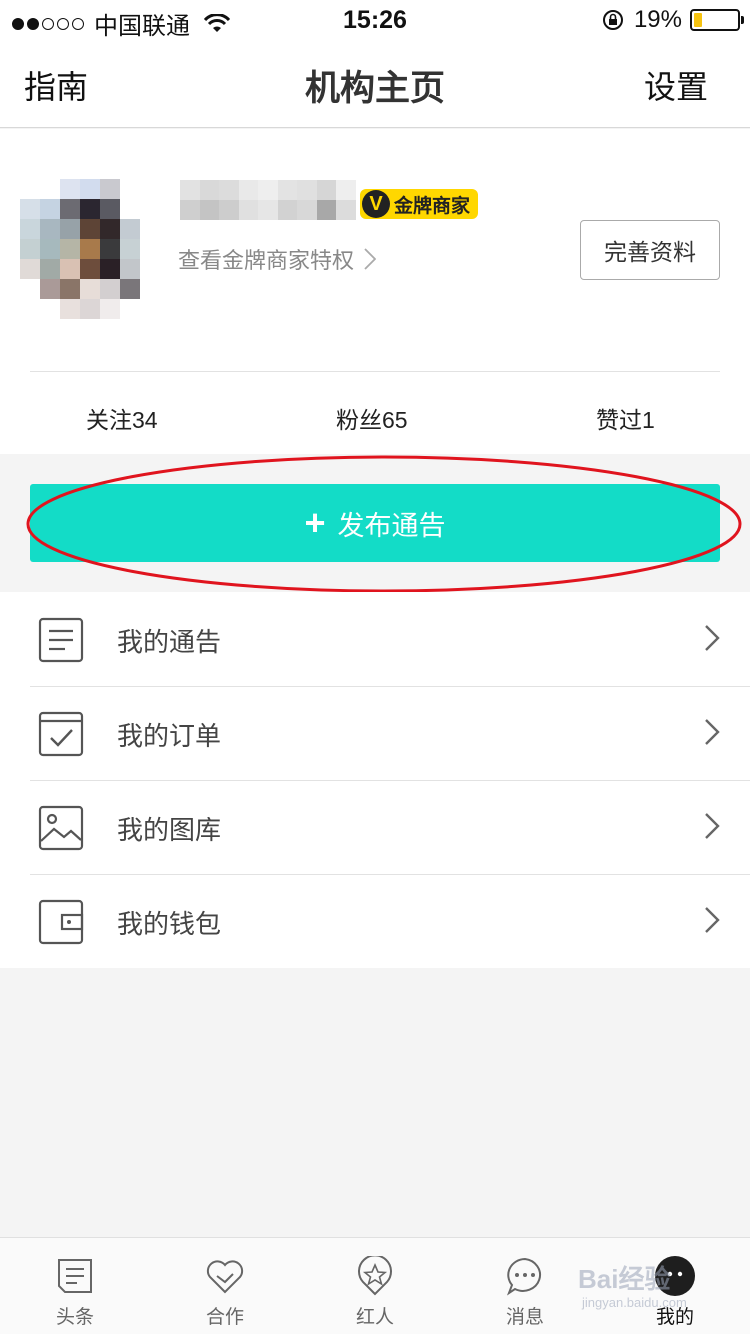 Image resolution: width=750 pixels, height=1334 pixels. I want to click on tab-mine: 我的, so click(675, 1286).